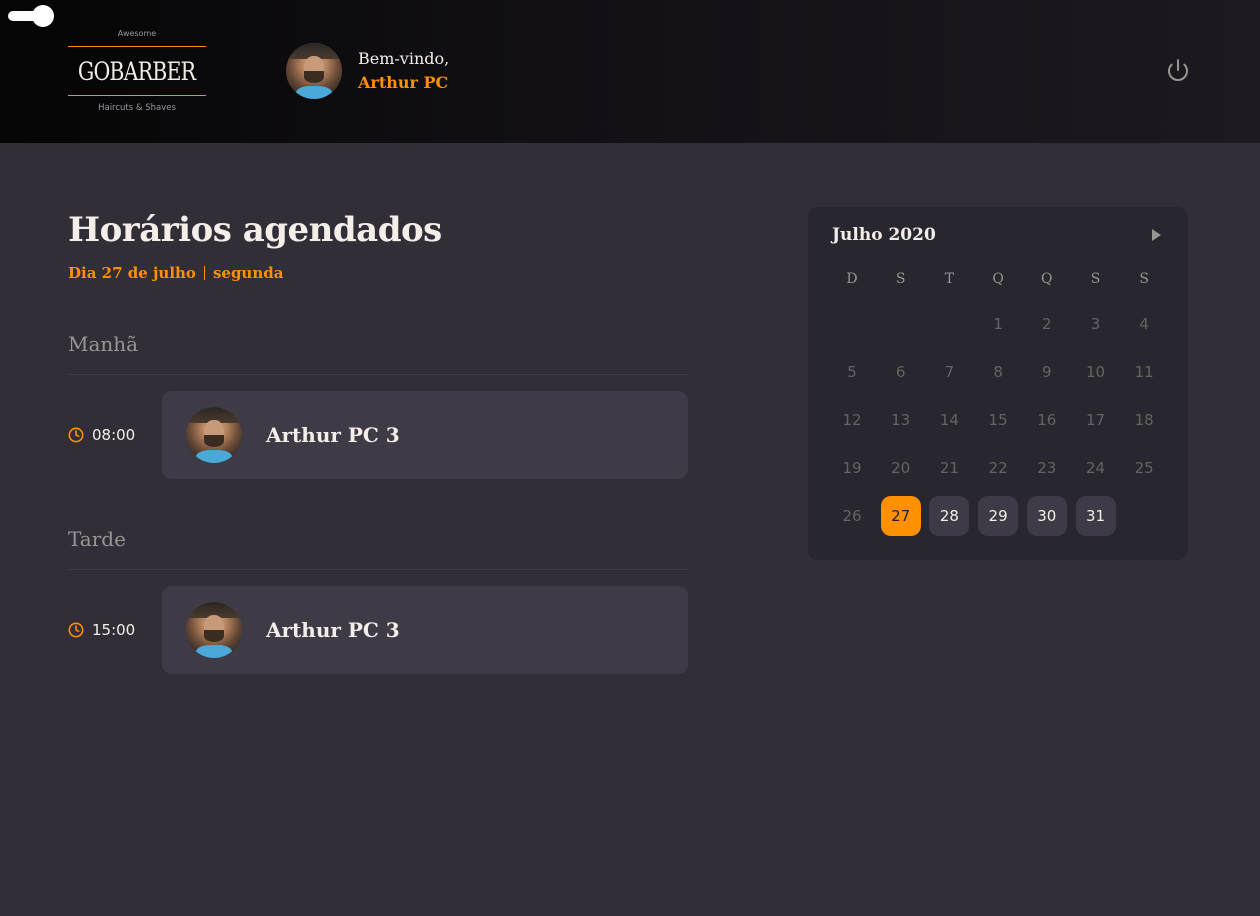  What do you see at coordinates (949, 516) in the screenshot?
I see `calendar-day: 28` at bounding box center [949, 516].